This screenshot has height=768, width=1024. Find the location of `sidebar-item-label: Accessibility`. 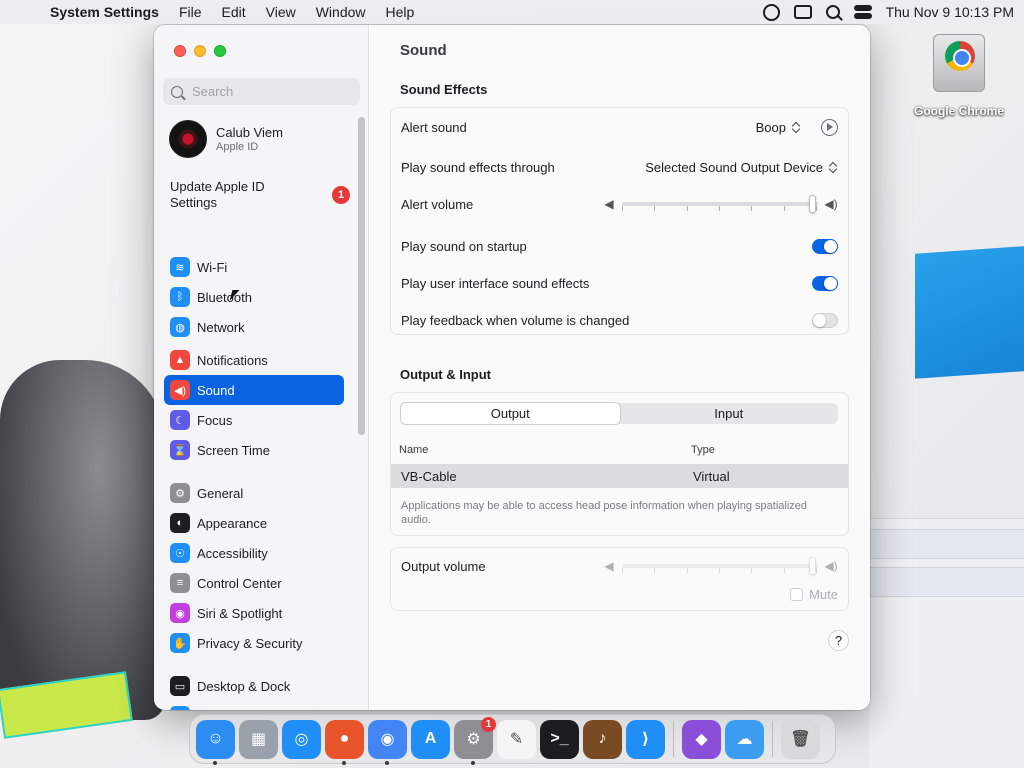

sidebar-item-label: Accessibility is located at coordinates (232, 553).